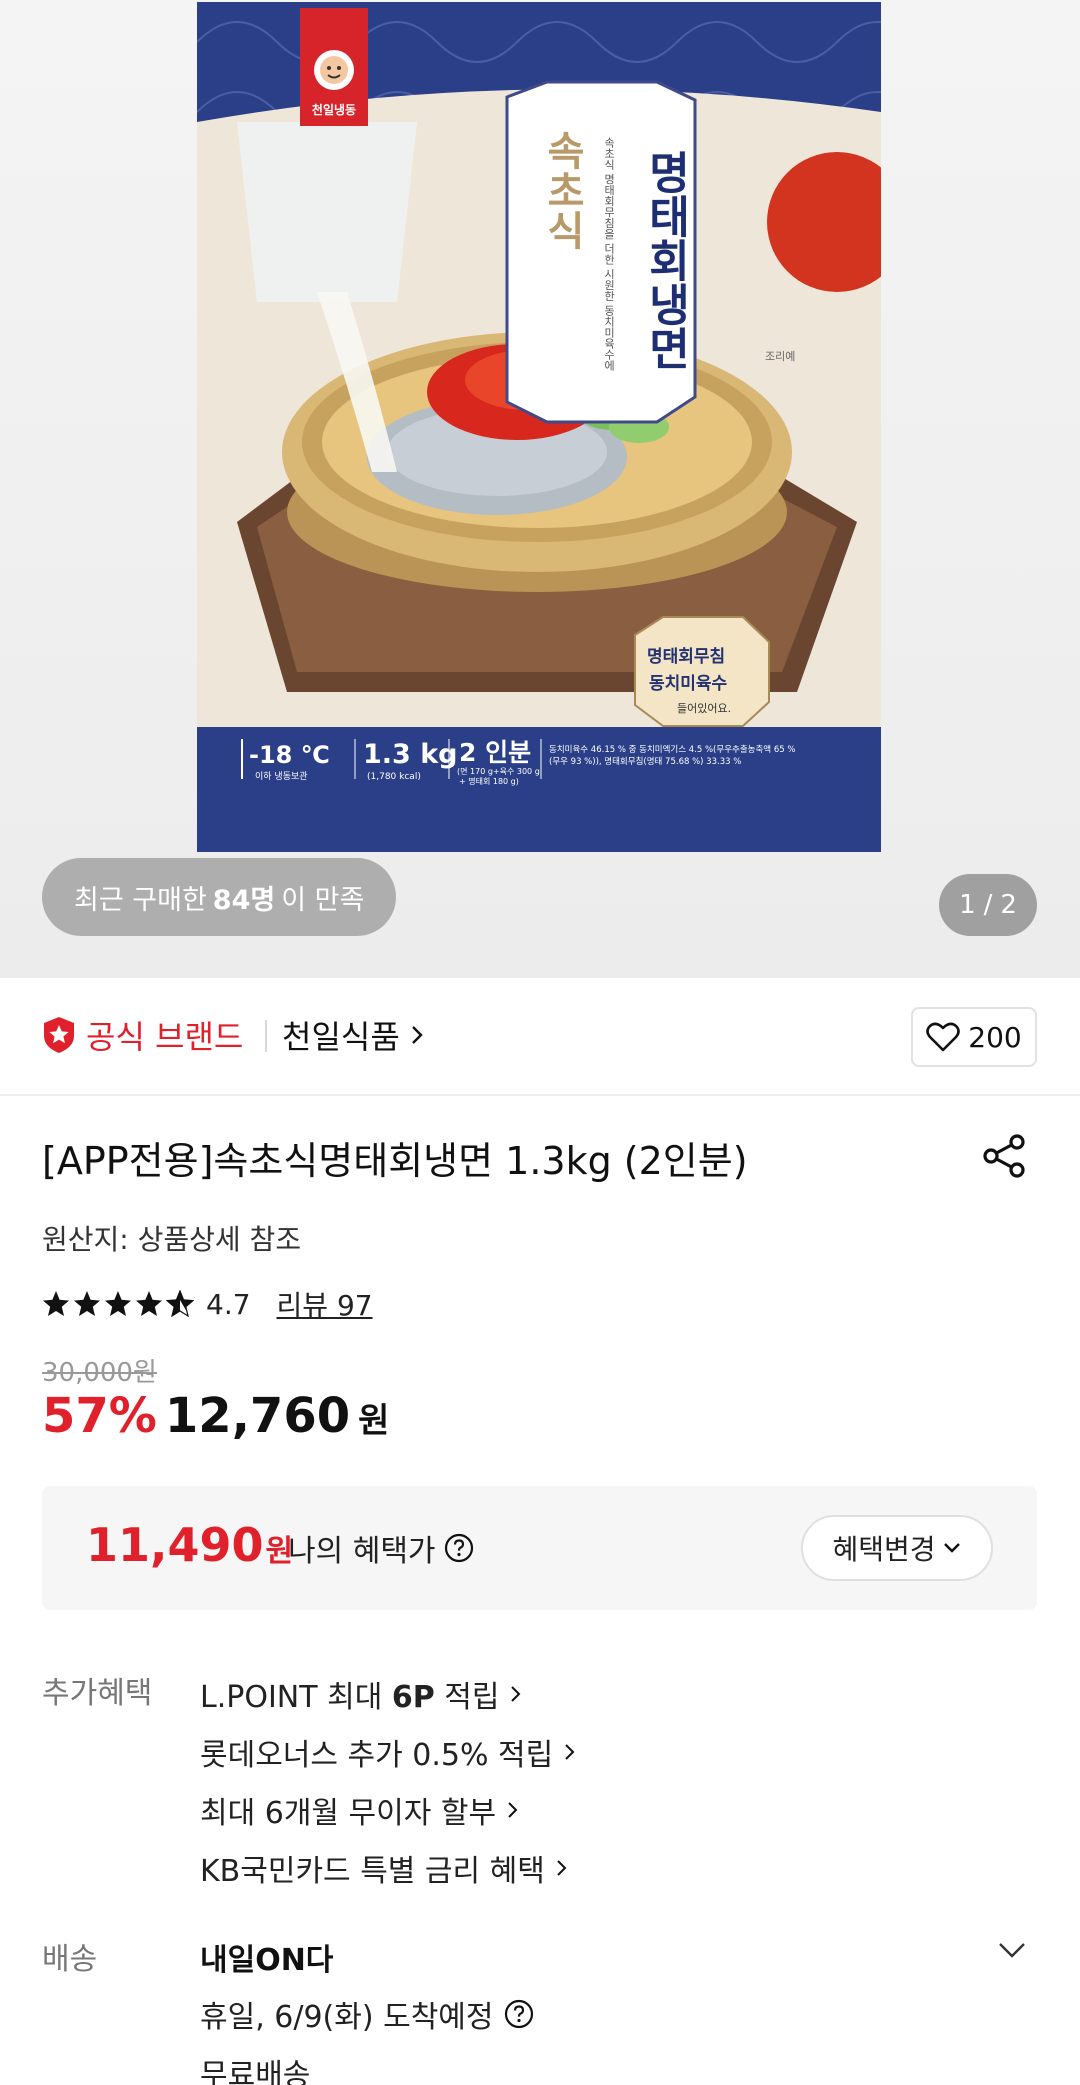 The width and height of the screenshot is (1080, 2085). I want to click on rating-score: 4.7, so click(228, 1304).